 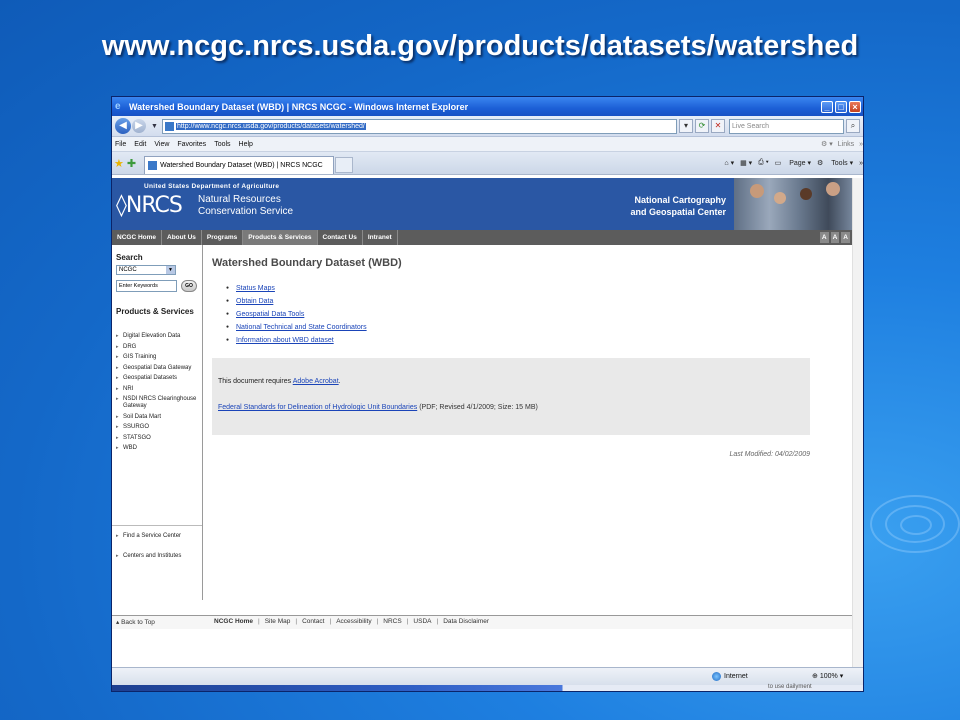 What do you see at coordinates (339, 381) in the screenshot?
I see `acrobat-suffix: .` at bounding box center [339, 381].